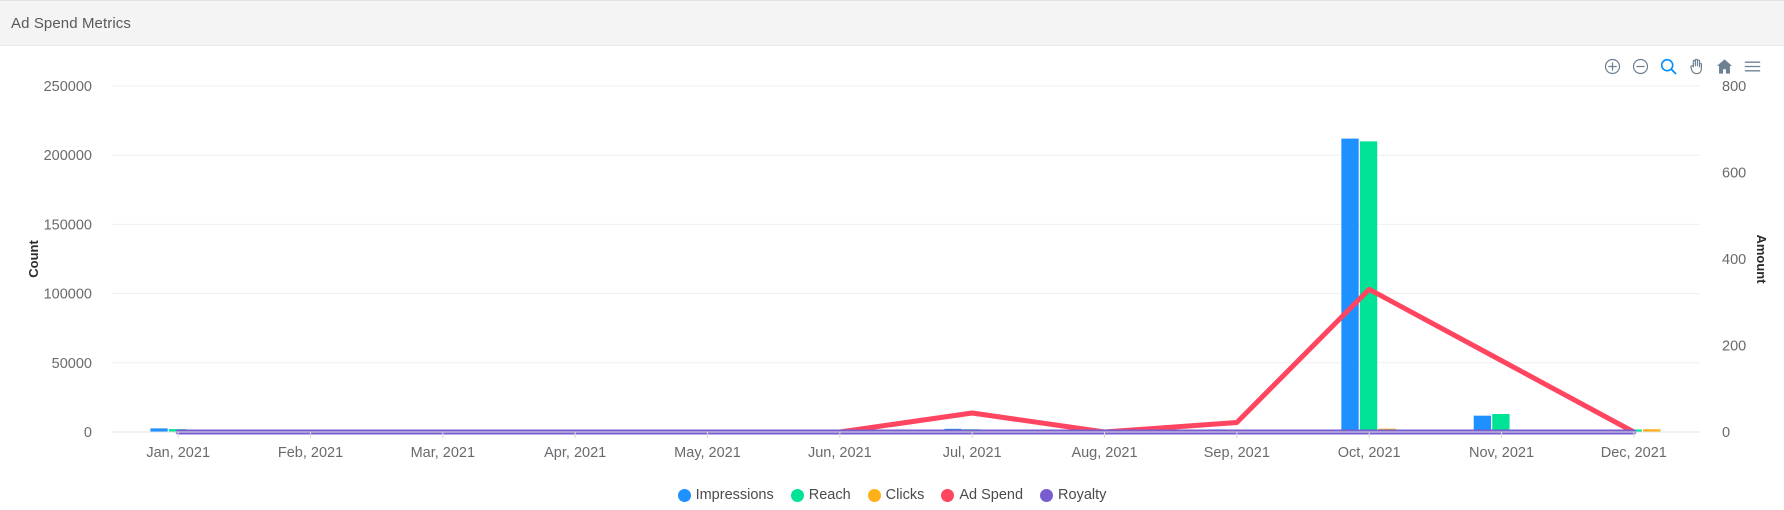  What do you see at coordinates (1082, 495) in the screenshot?
I see `legend-item-label: Royalty` at bounding box center [1082, 495].